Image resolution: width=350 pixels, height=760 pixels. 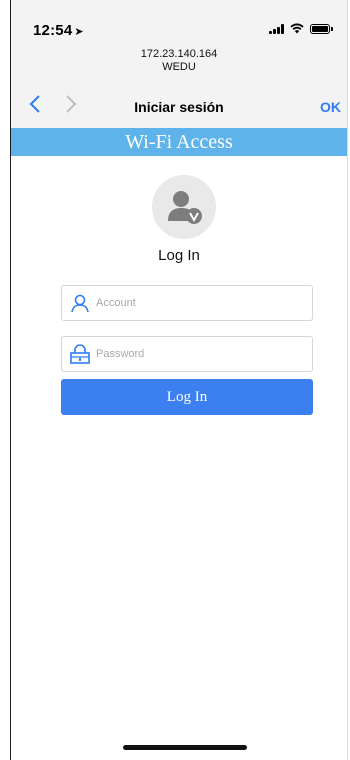 I want to click on ok-button: OK, so click(x=330, y=107).